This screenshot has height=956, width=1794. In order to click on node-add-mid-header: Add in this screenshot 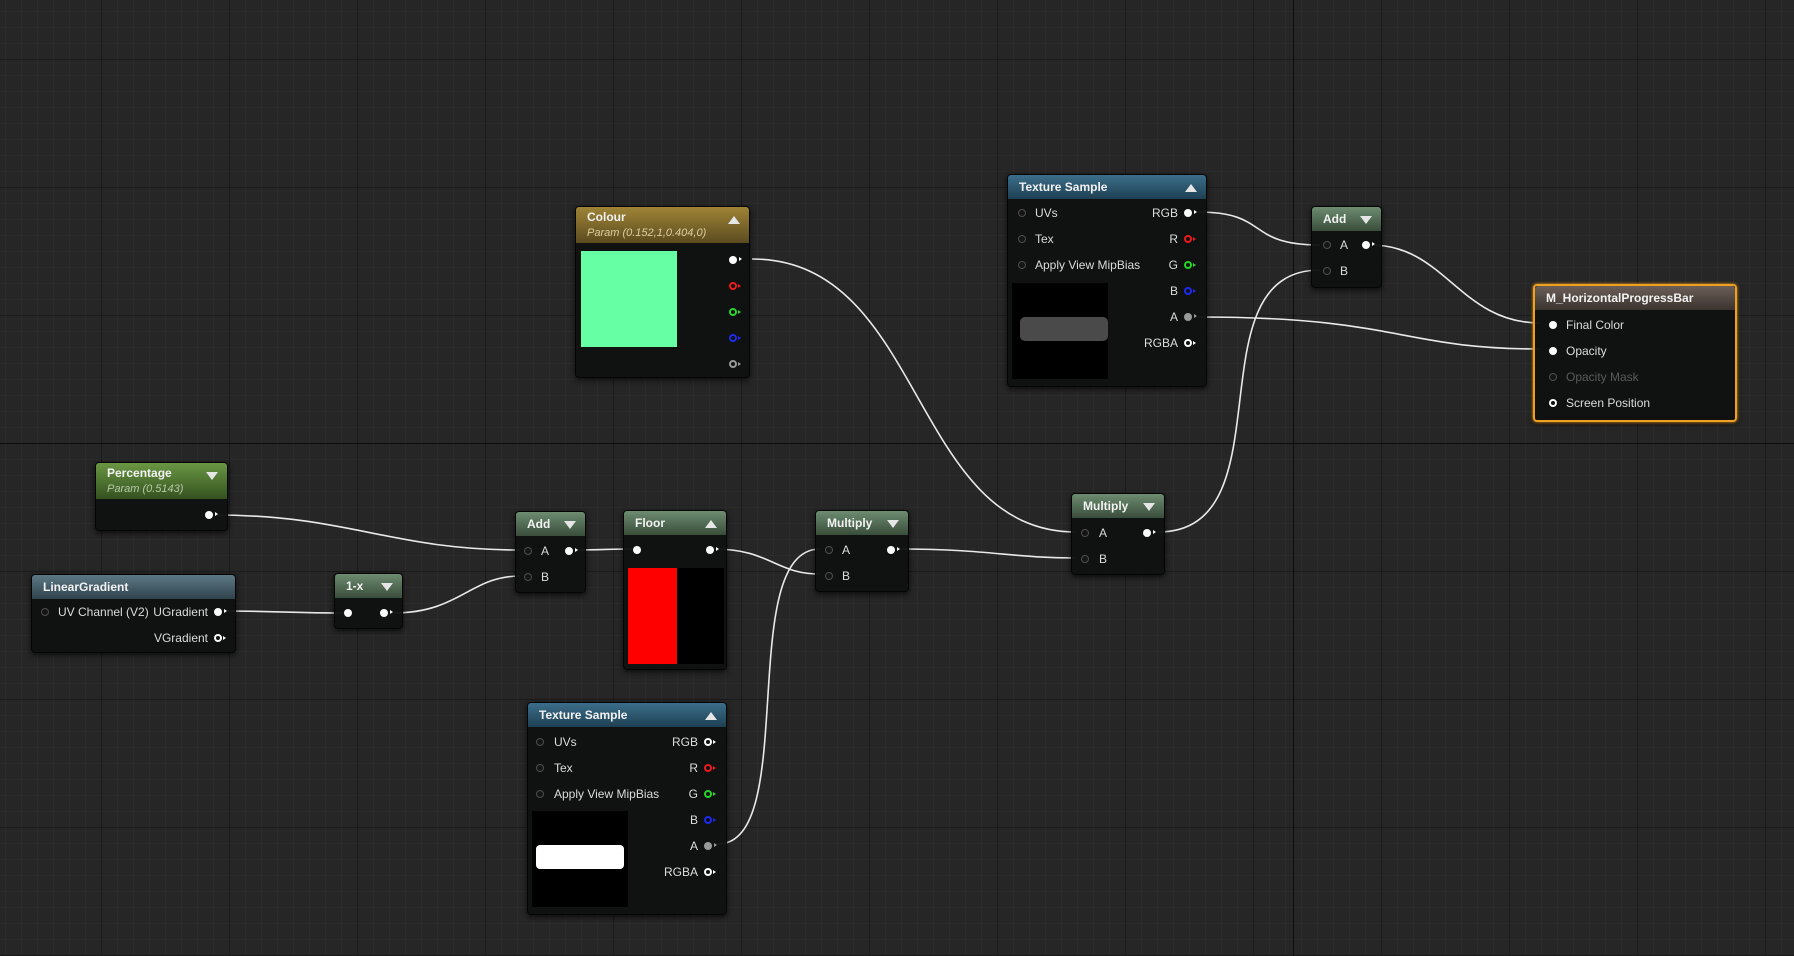, I will do `click(550, 524)`.